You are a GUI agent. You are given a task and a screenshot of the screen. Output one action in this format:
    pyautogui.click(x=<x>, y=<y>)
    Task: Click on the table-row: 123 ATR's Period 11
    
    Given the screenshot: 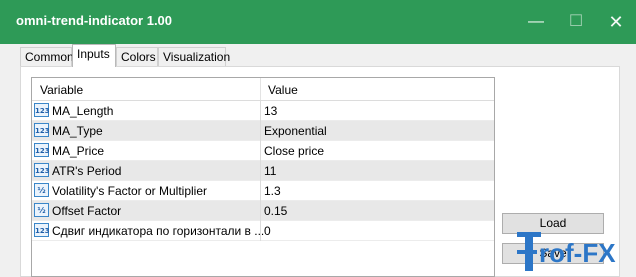 What is the action you would take?
    pyautogui.click(x=263, y=171)
    